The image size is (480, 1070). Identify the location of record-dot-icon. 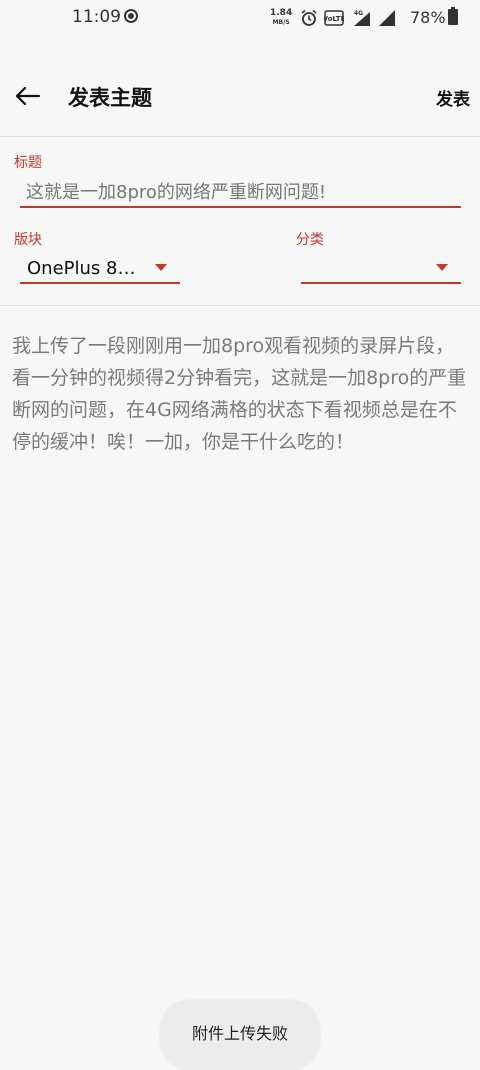
(131, 16).